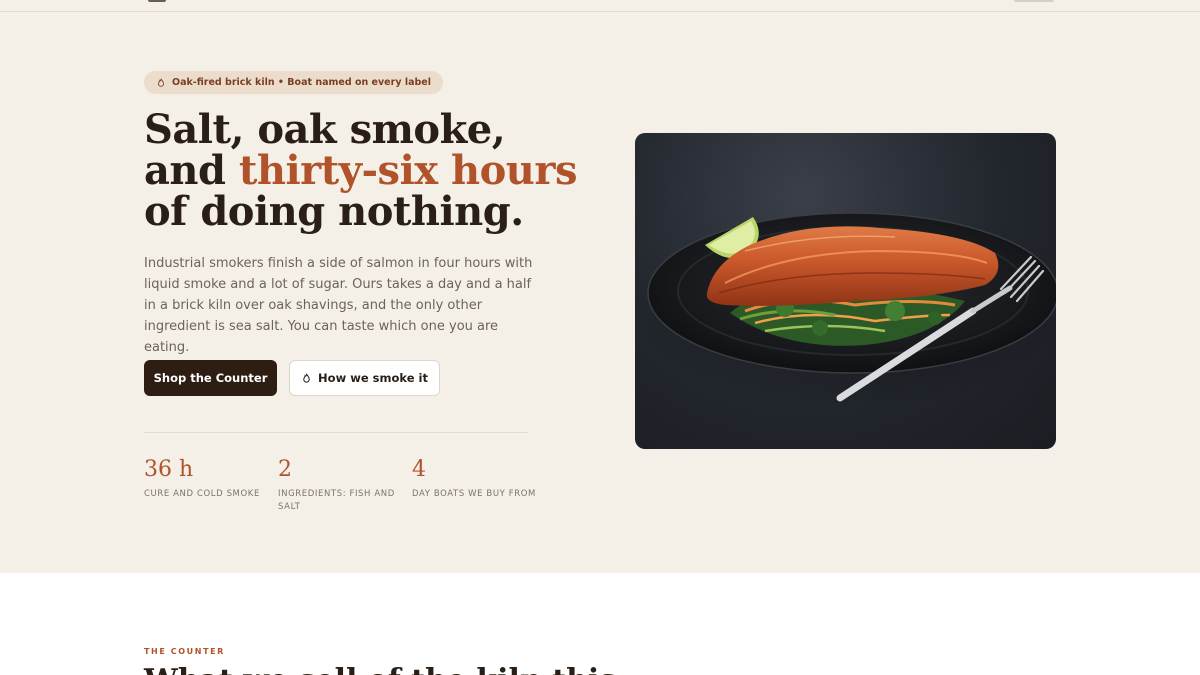 The image size is (1200, 675). I want to click on shop-the-counter-button: Shop the Counter, so click(210, 378).